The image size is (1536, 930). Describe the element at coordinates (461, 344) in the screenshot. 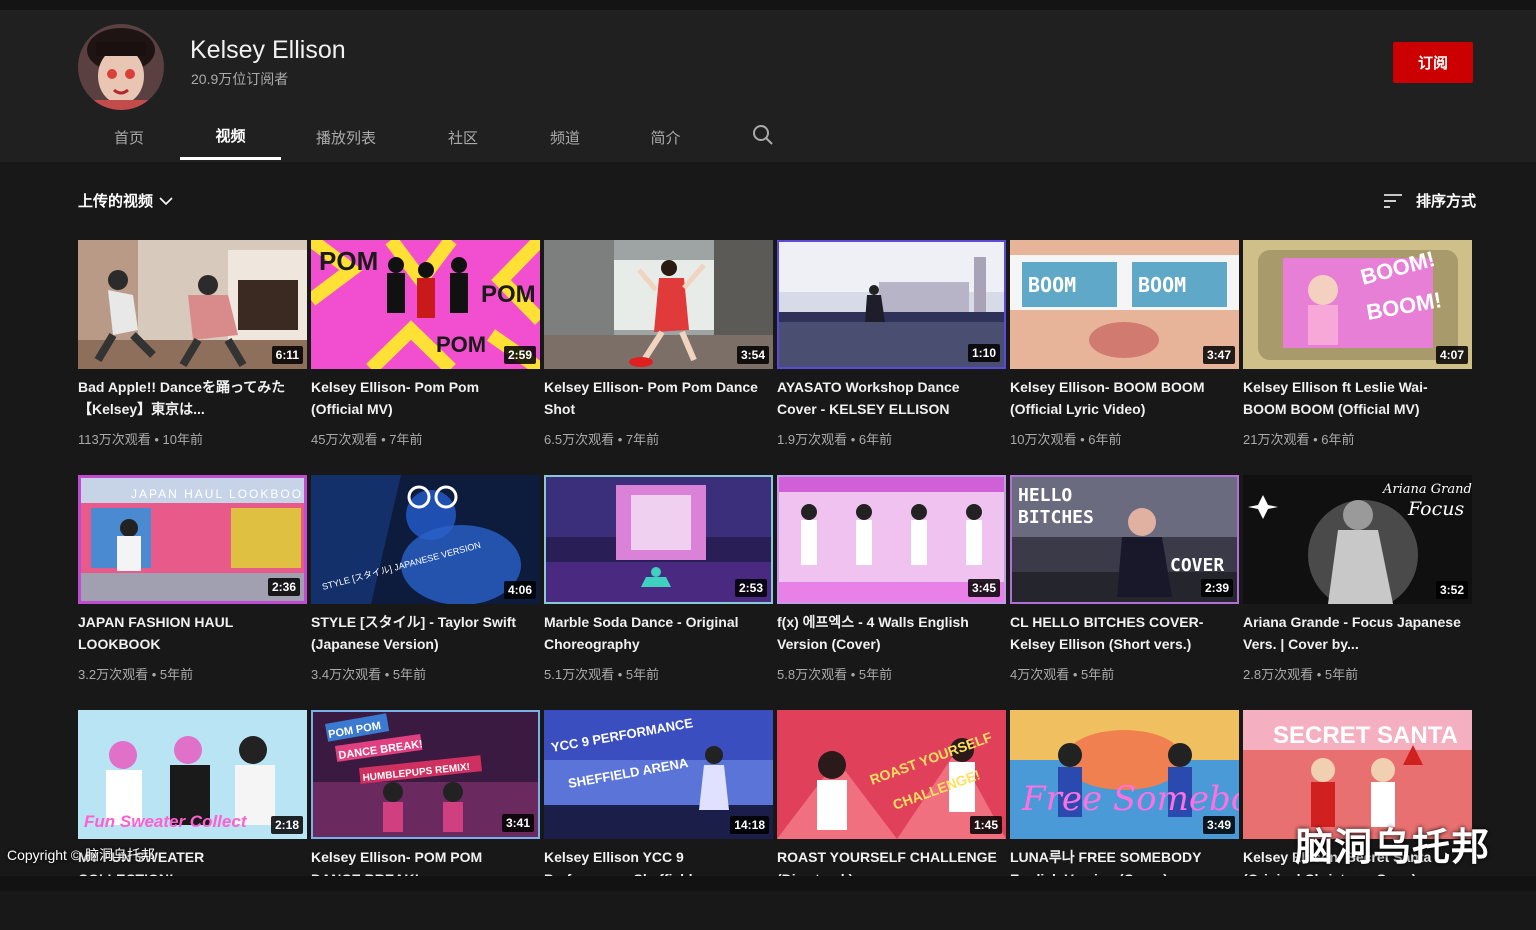

I see `svg-text: POM` at that location.